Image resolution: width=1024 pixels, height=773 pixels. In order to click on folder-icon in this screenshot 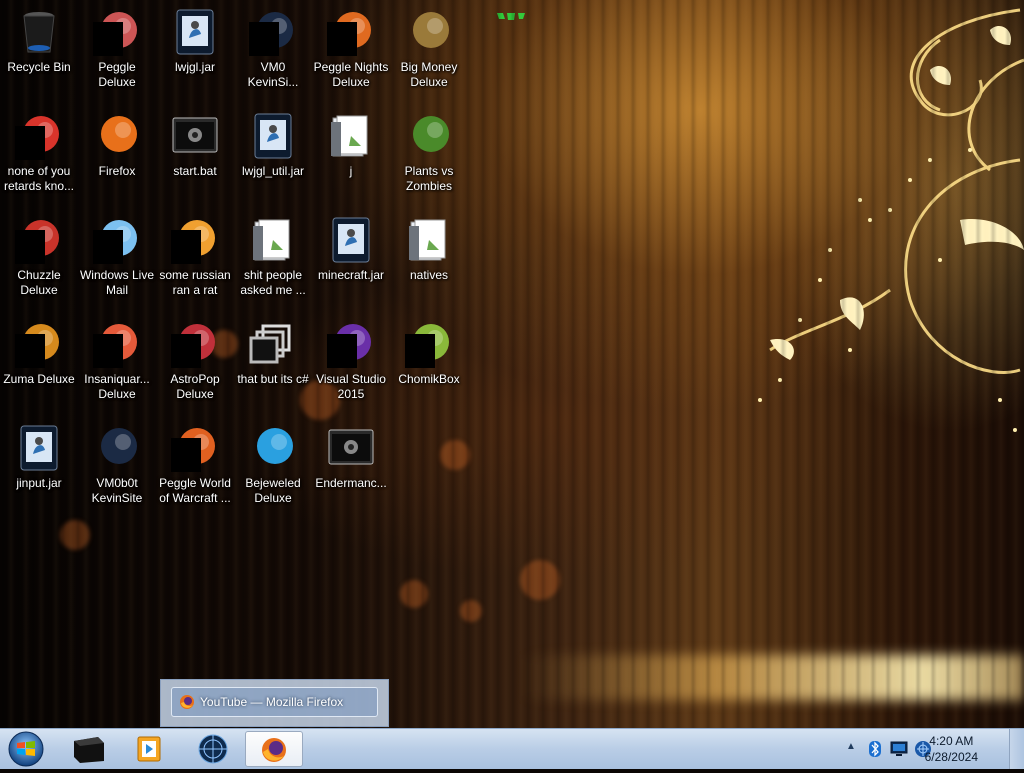, I will do `click(429, 240)`.